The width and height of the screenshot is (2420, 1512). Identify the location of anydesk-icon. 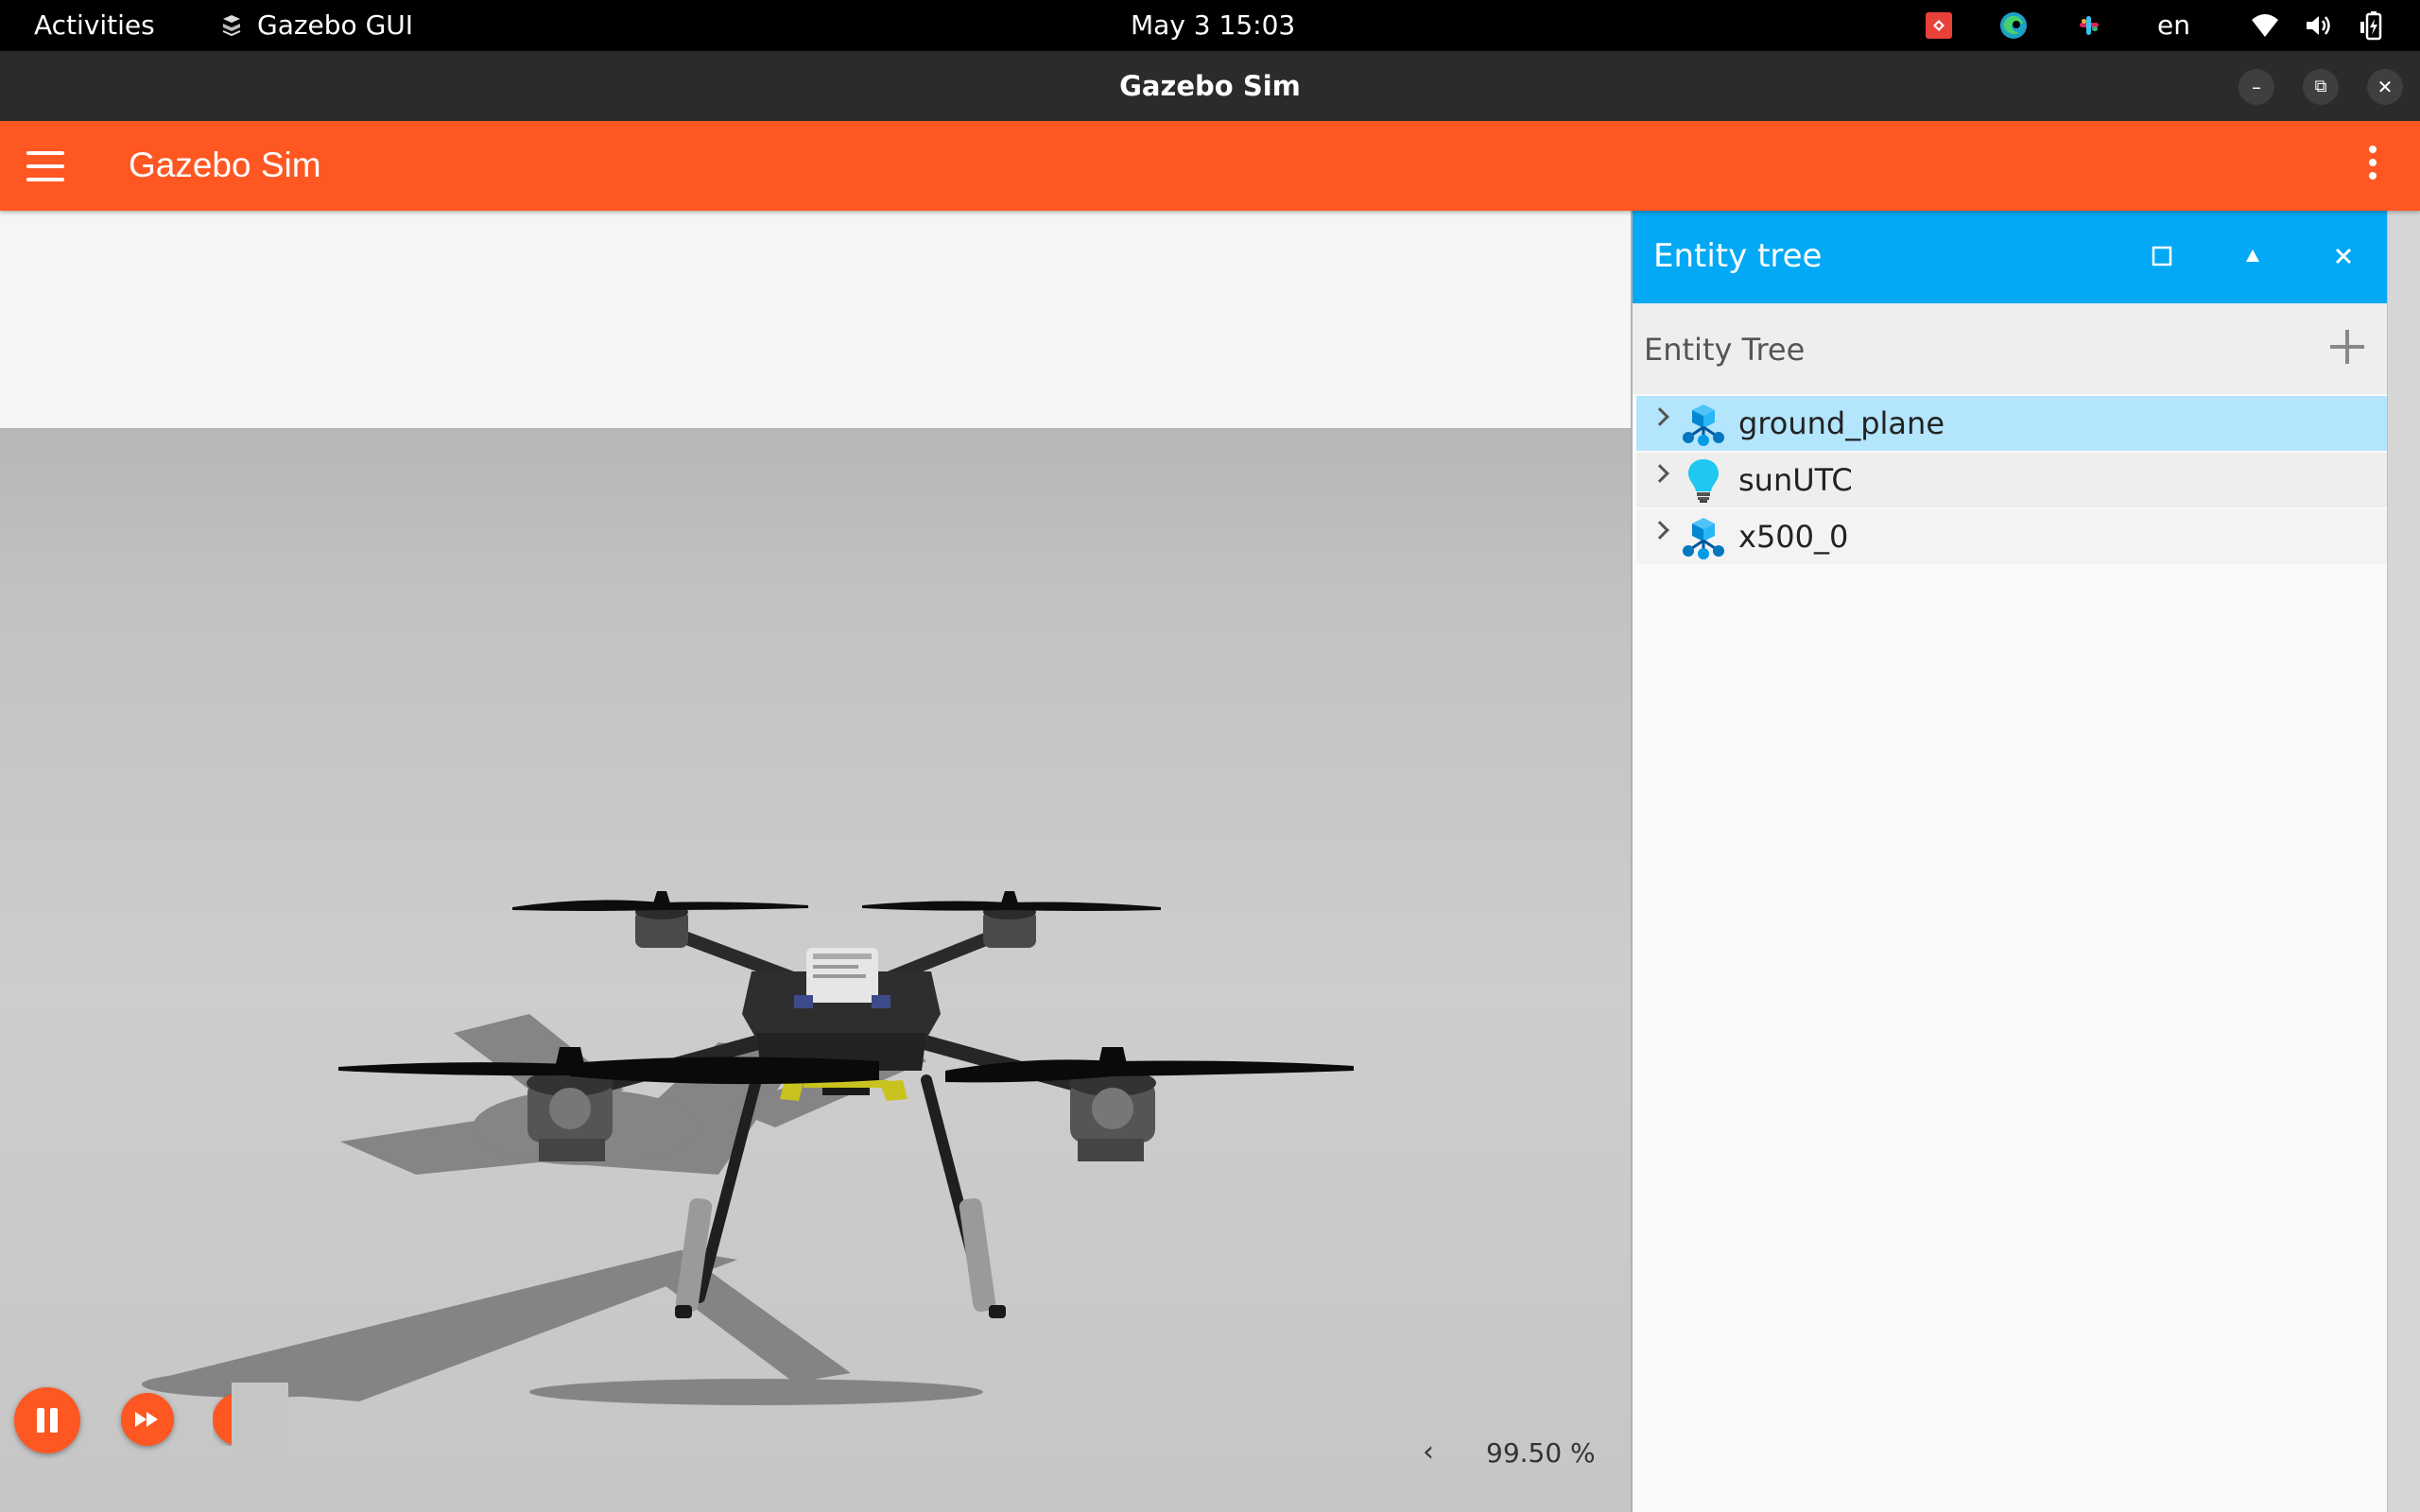
(1939, 25).